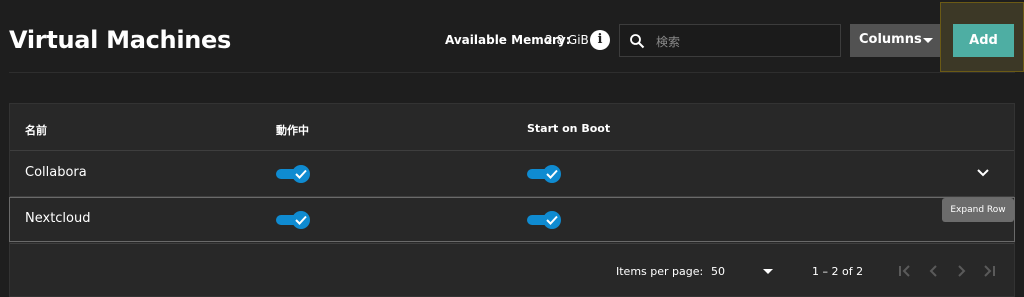 The width and height of the screenshot is (1024, 297). I want to click on pagination-range: 1 – 2 of 2, so click(838, 271).